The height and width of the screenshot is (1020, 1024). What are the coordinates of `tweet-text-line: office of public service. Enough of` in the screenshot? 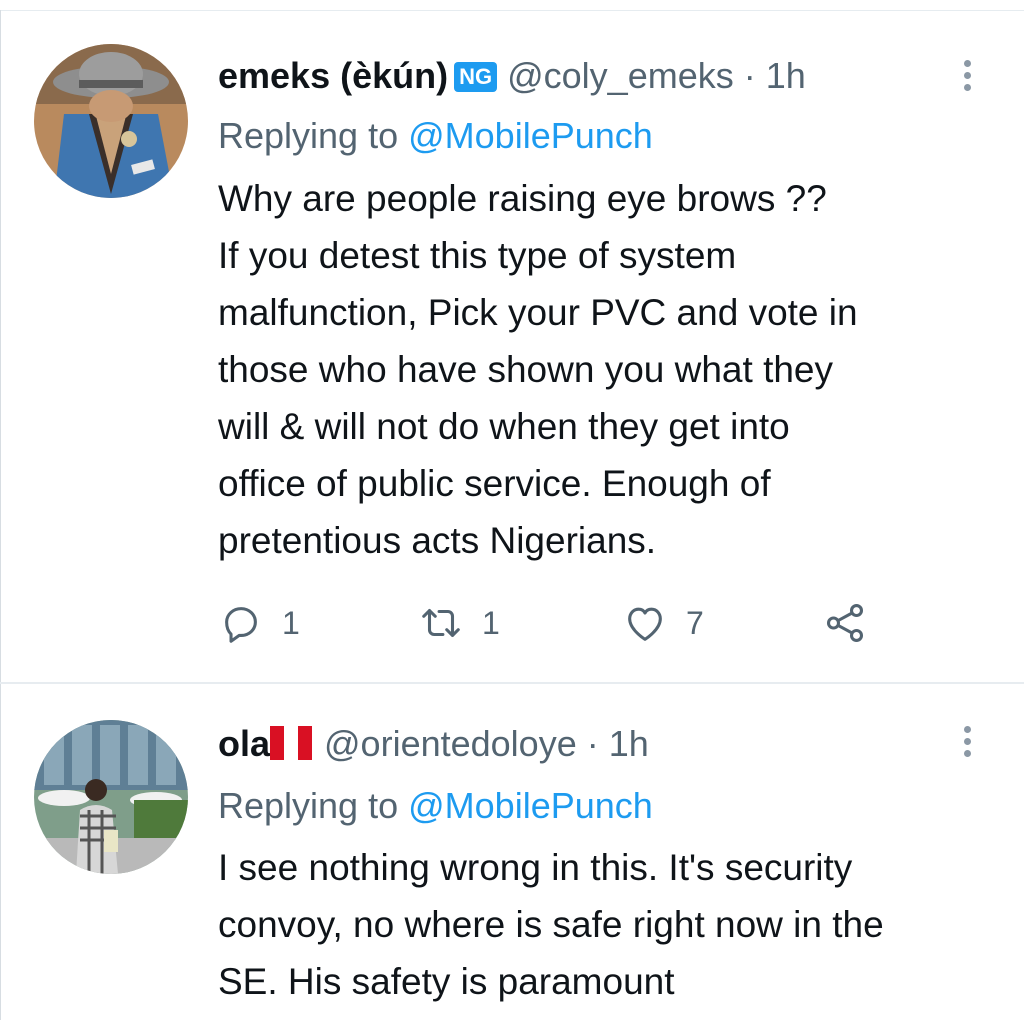 It's located at (494, 483).